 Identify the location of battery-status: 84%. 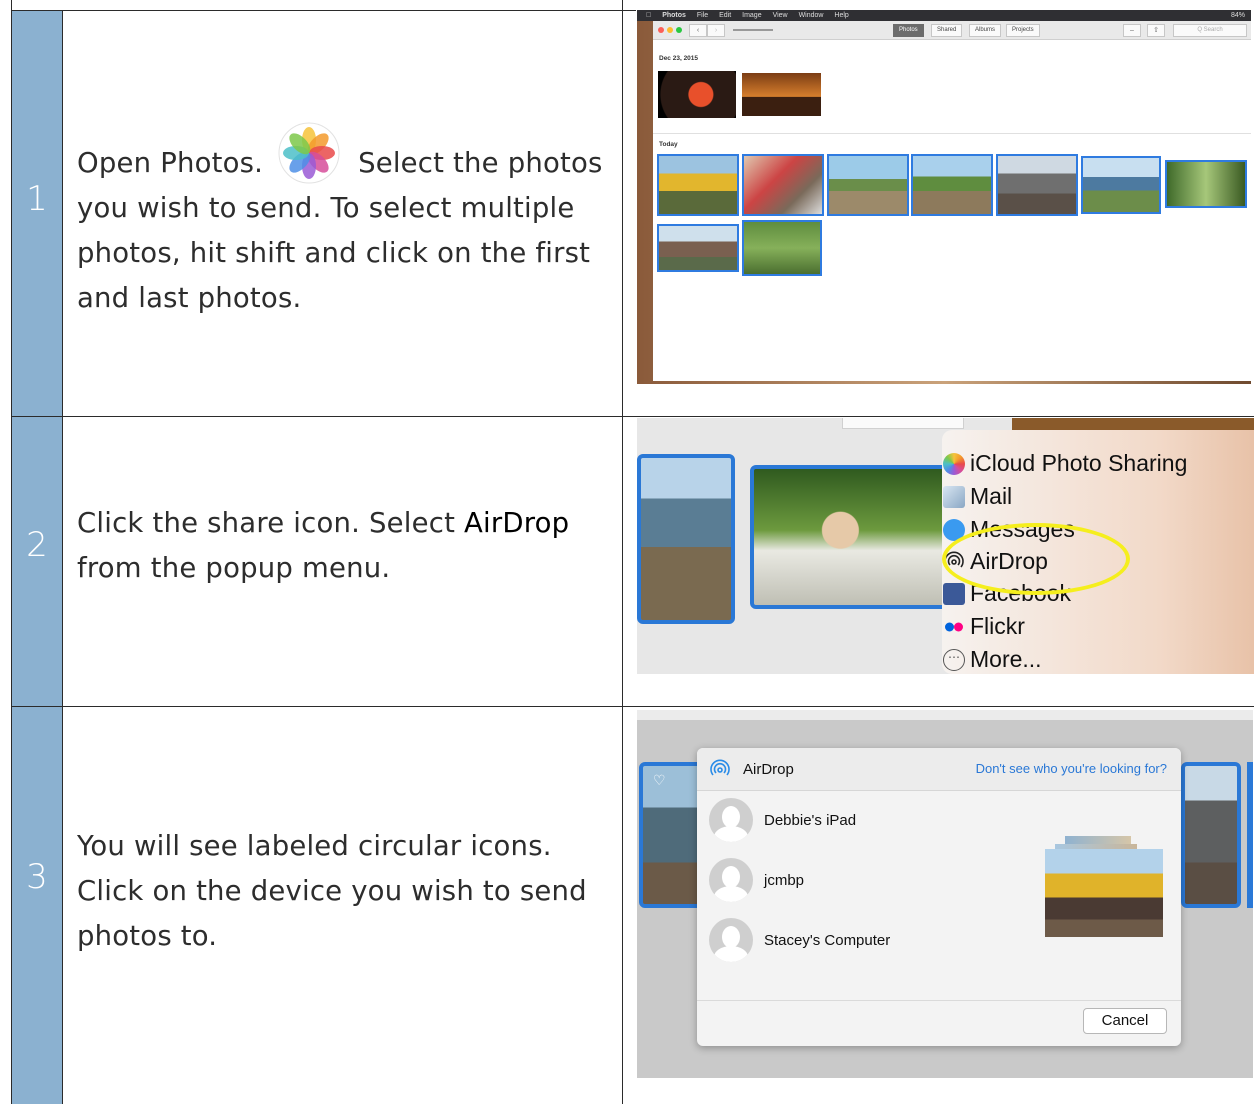
(1237, 15).